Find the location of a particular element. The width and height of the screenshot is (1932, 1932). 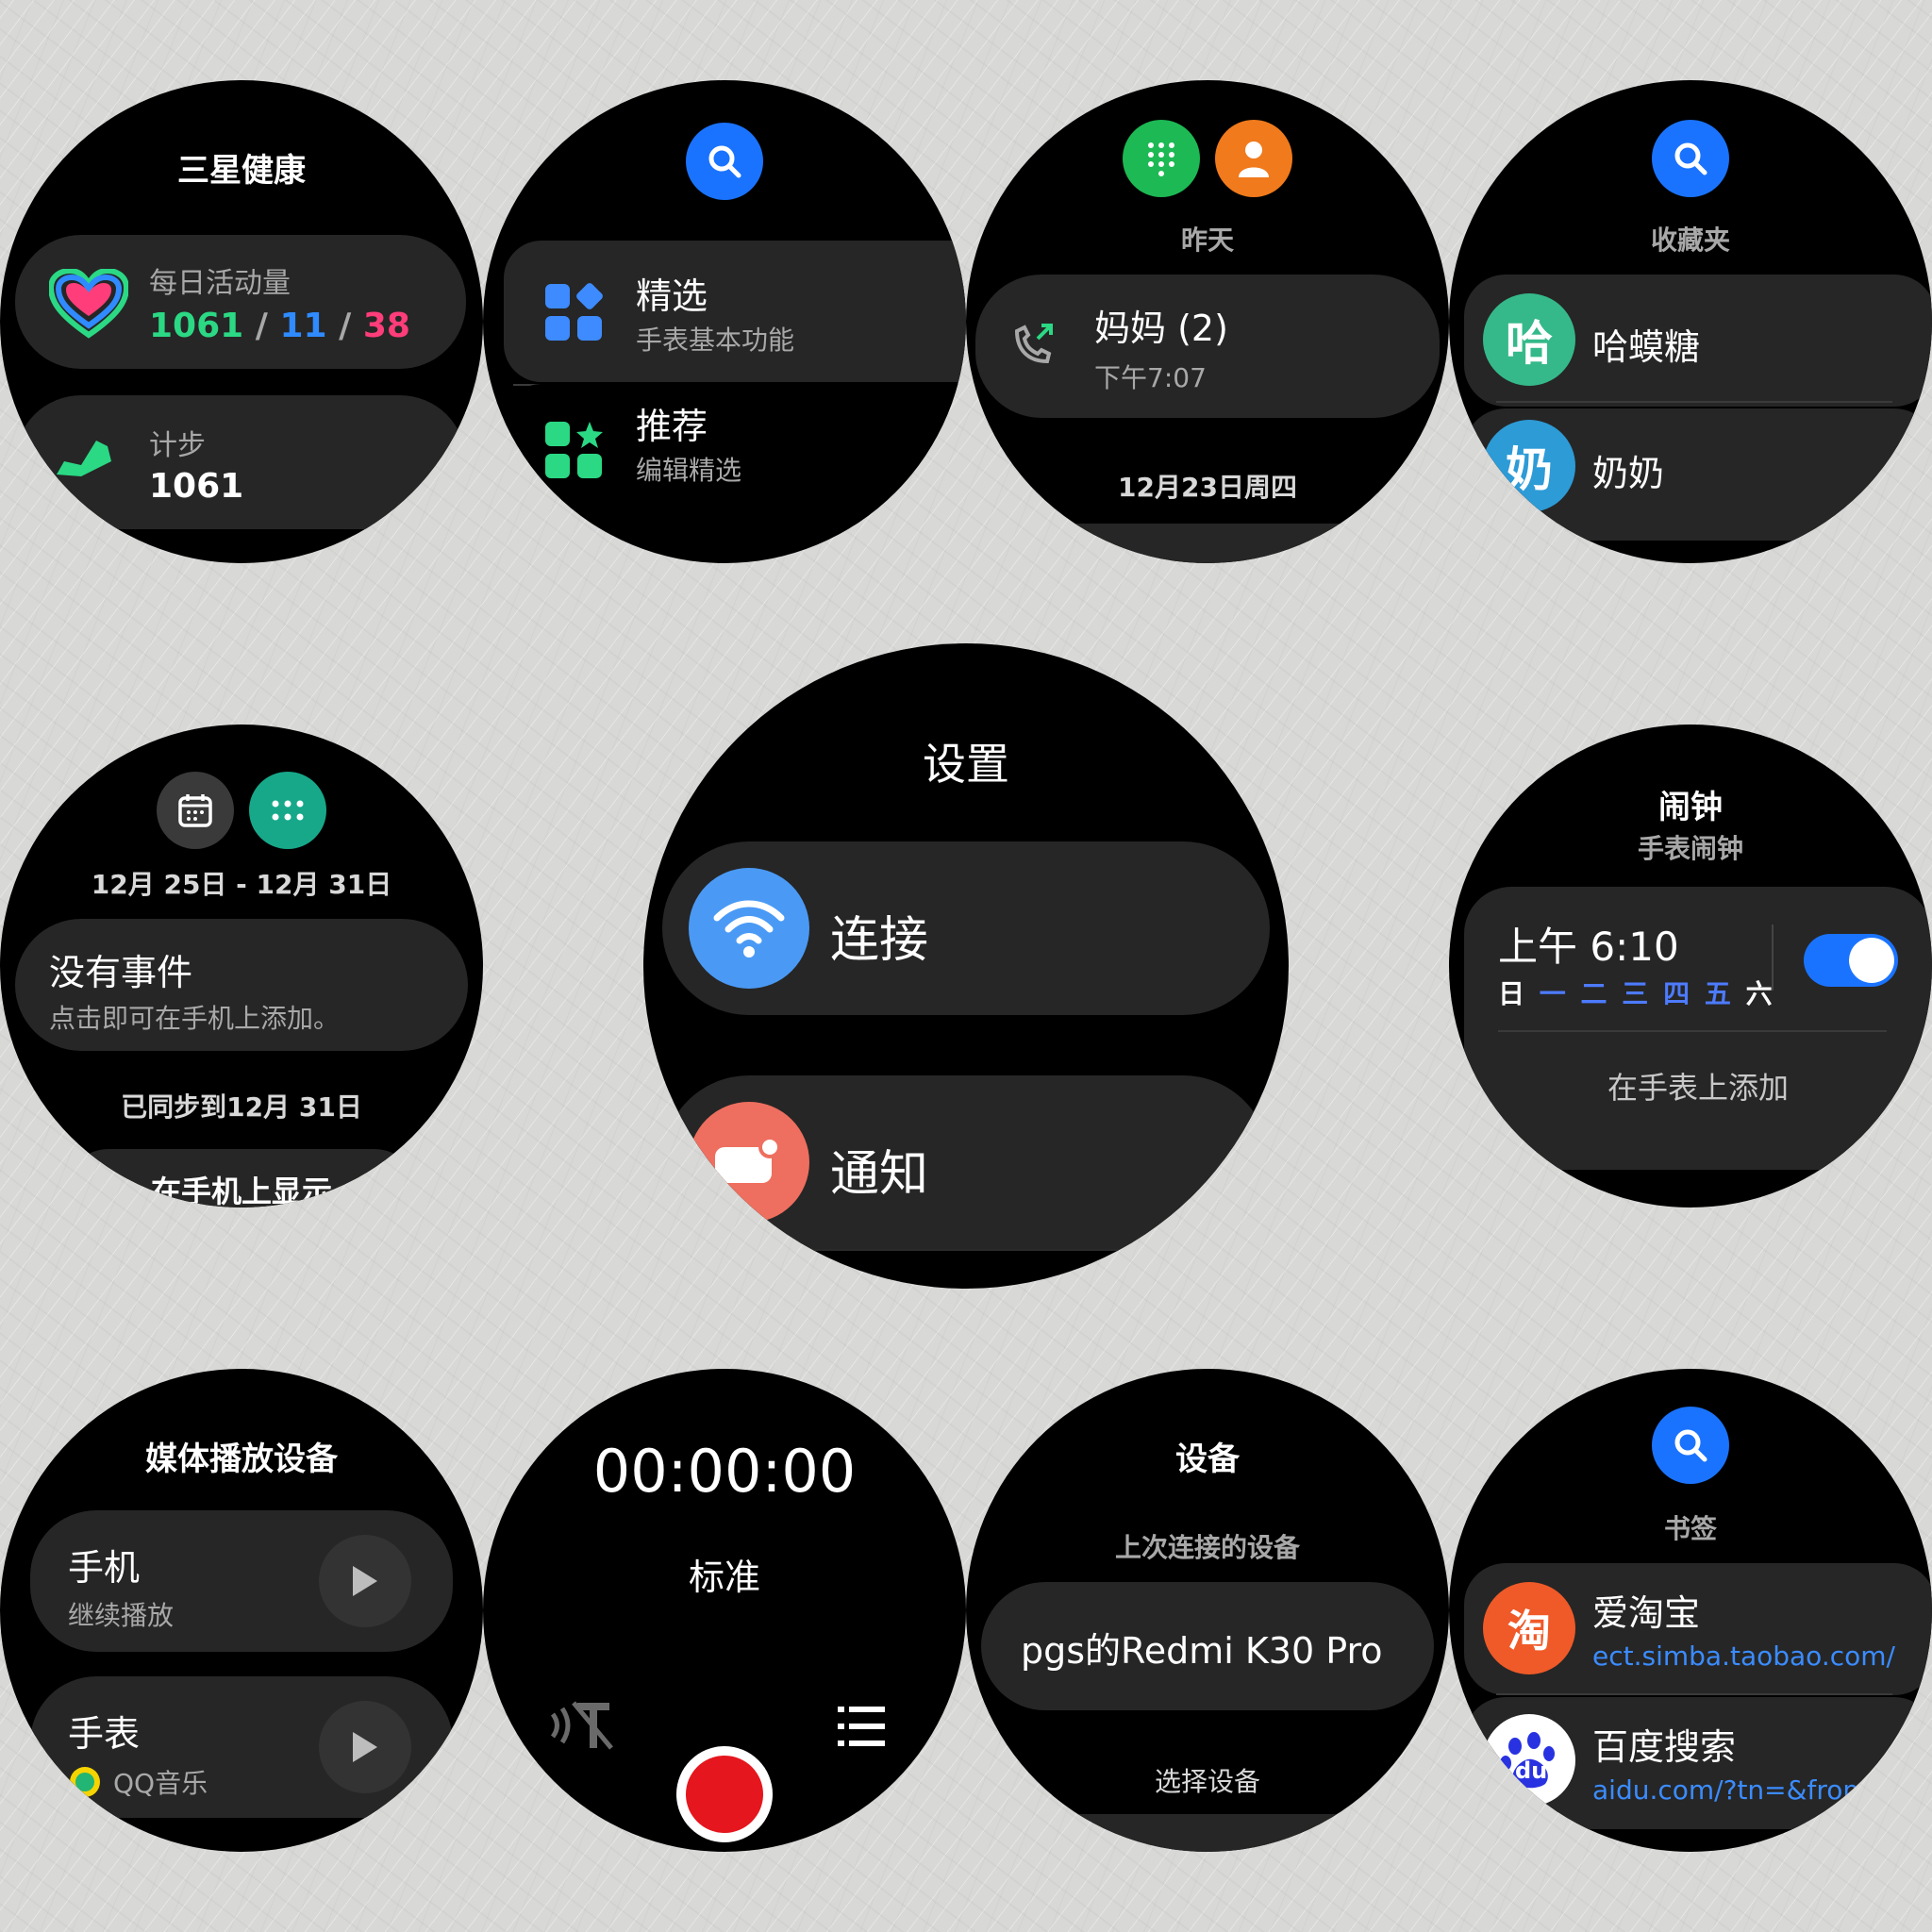

contact-item: 哈 哈蟆糖 is located at coordinates (1698, 341).